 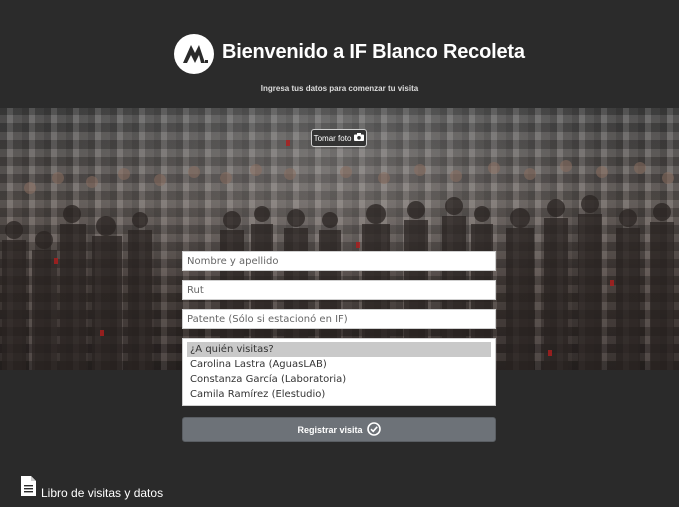 What do you see at coordinates (339, 290) in the screenshot?
I see `rut-input` at bounding box center [339, 290].